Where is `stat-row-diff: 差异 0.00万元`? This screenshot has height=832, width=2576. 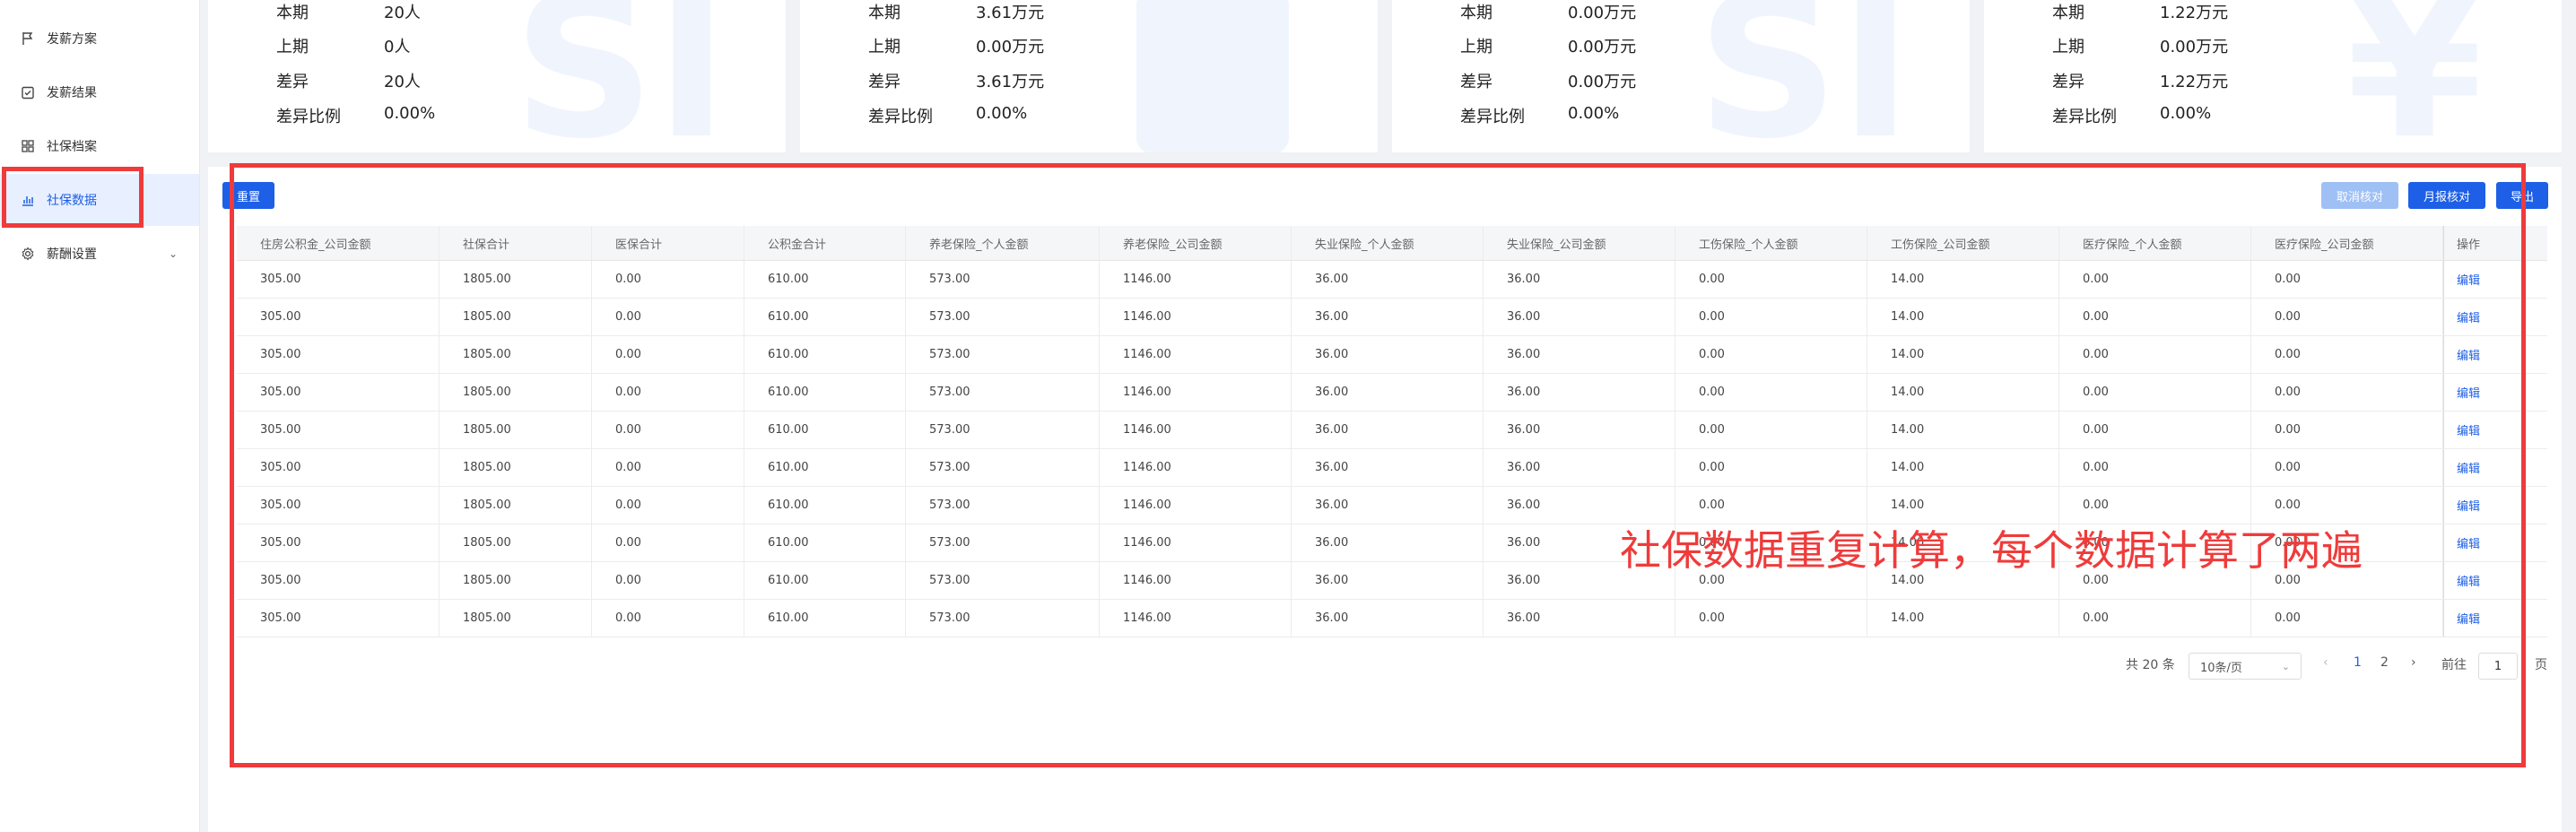 stat-row-diff: 差异 0.00万元 is located at coordinates (1548, 82).